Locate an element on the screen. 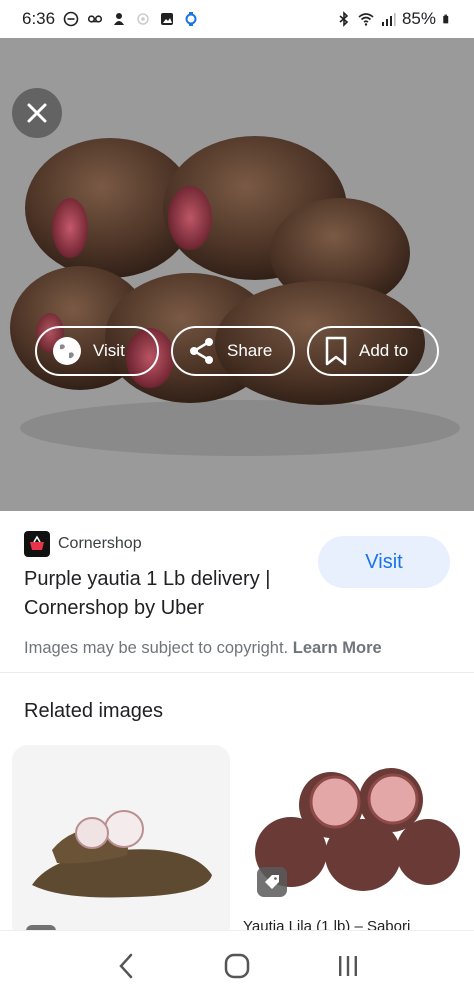 The image size is (474, 1000). divider is located at coordinates (237, 672).